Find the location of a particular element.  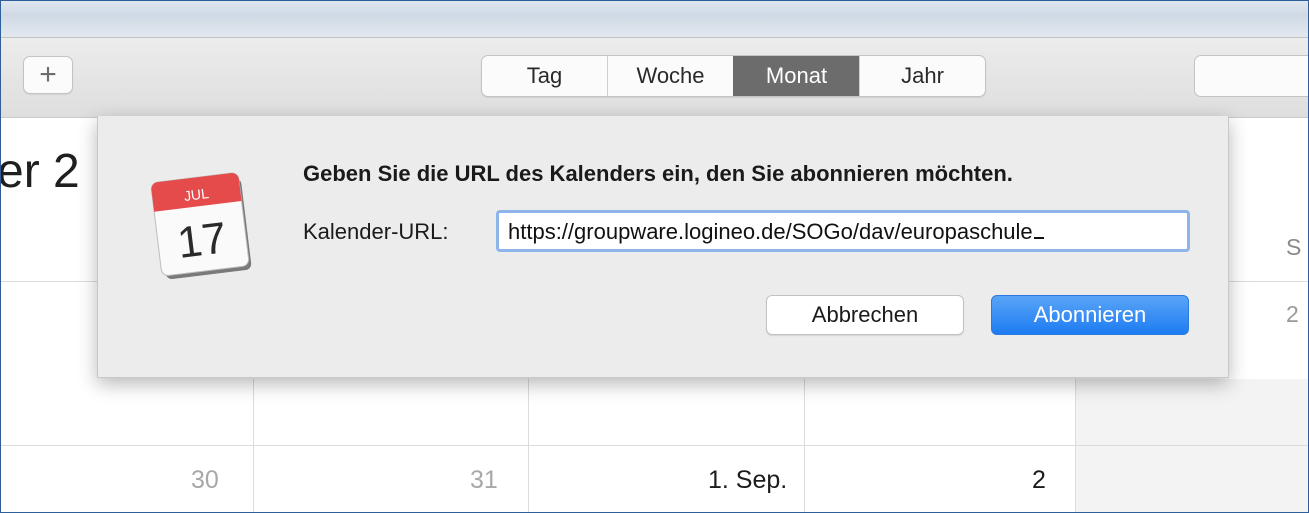

title-bar is located at coordinates (654, 19).